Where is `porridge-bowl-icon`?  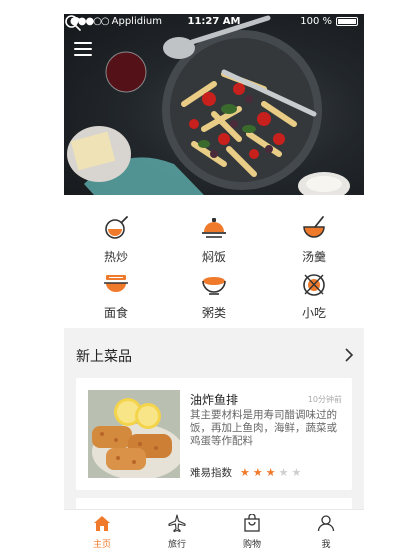 porridge-bowl-icon is located at coordinates (214, 286).